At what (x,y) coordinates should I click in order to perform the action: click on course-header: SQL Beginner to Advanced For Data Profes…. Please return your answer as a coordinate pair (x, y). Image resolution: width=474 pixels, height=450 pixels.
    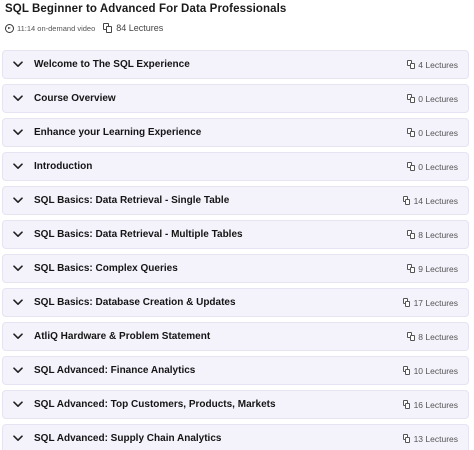
    Looking at the image, I should click on (235, 18).